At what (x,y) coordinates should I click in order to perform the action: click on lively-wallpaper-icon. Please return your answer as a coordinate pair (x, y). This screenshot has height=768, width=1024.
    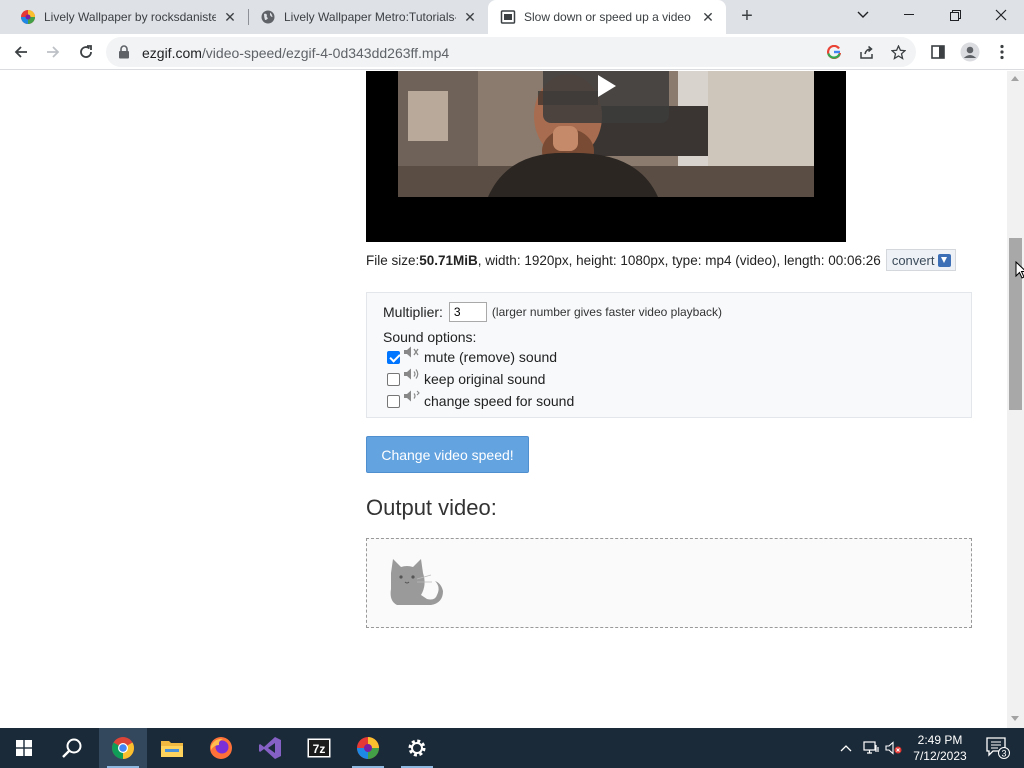
    Looking at the image, I should click on (368, 748).